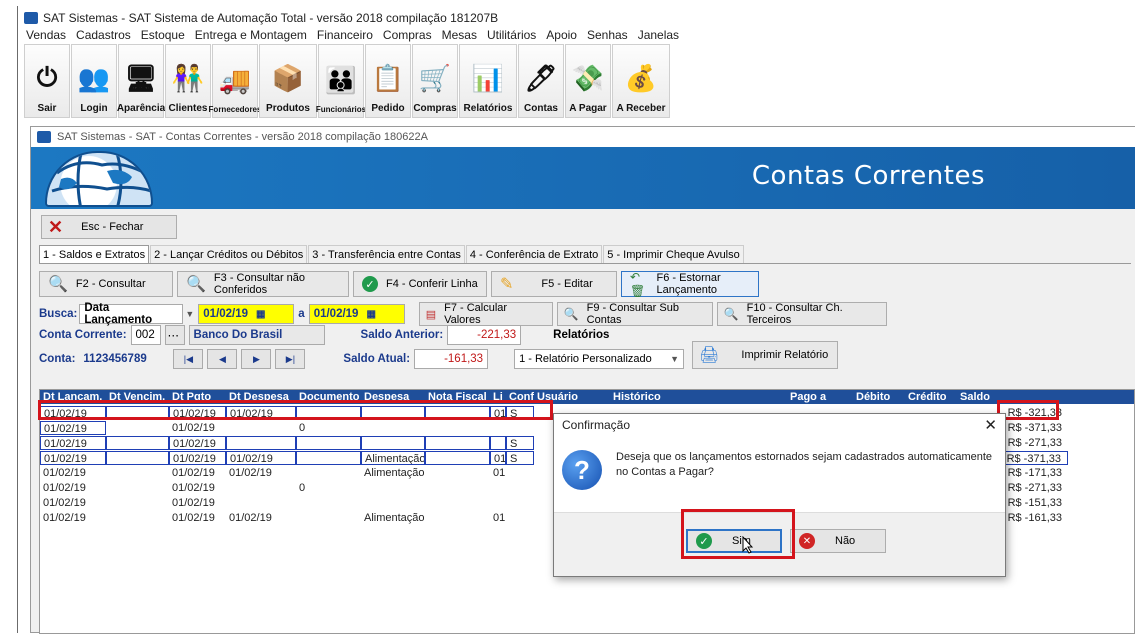 The height and width of the screenshot is (634, 1135). Describe the element at coordinates (109, 227) in the screenshot. I see `close-button: ✕ Esc - Fechar` at that location.